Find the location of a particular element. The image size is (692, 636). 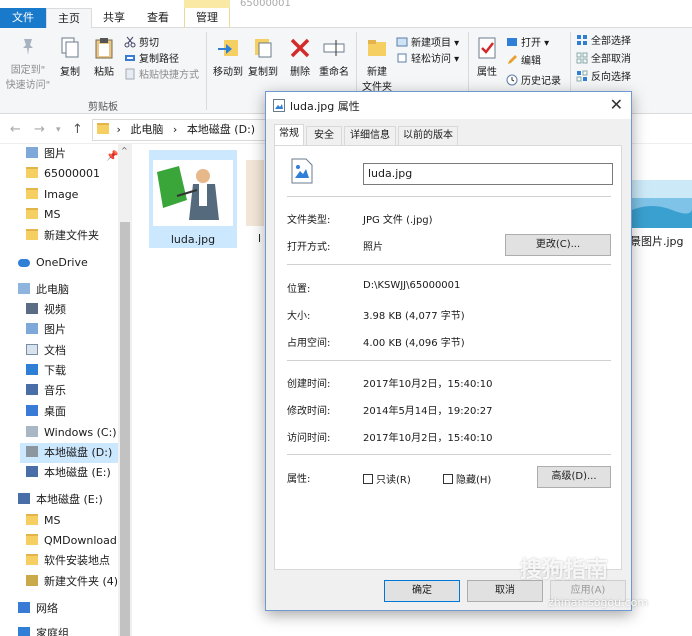

watermark-logo-text: 搜狗指南 is located at coordinates (564, 570).